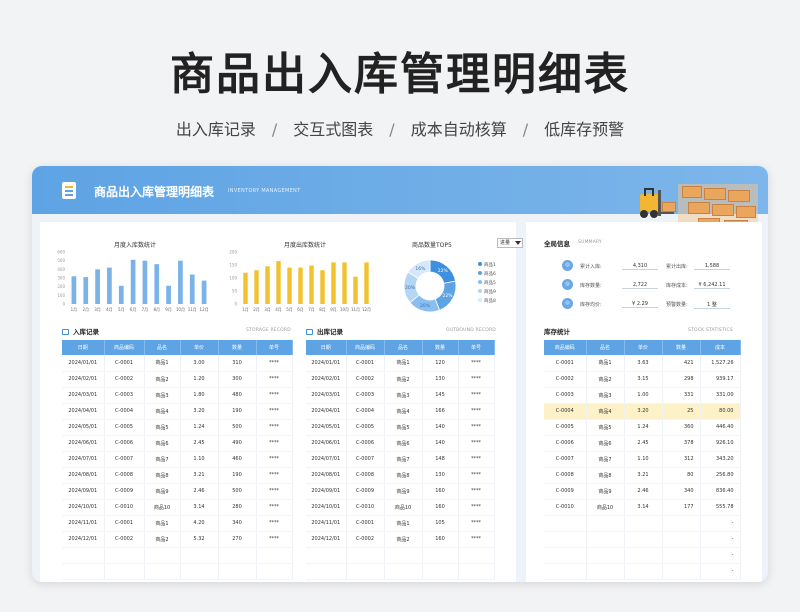  I want to click on table-cell: 836.40, so click(720, 491).